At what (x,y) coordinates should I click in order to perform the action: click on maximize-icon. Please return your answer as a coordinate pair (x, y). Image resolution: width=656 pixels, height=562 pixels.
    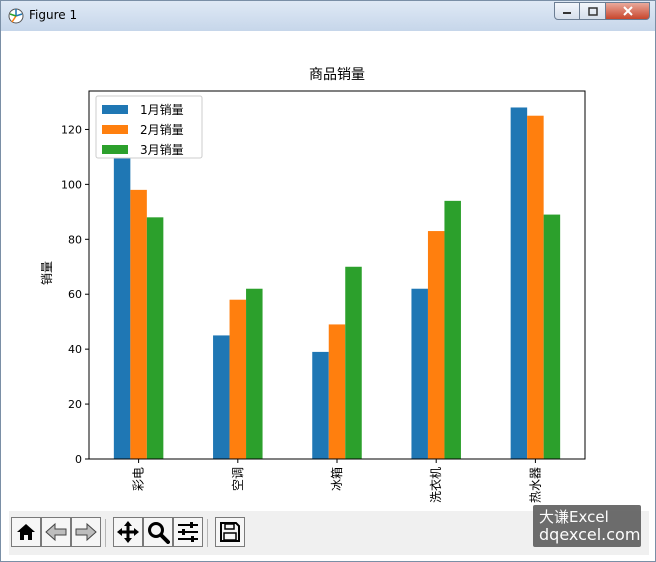
    Looking at the image, I should click on (592, 11).